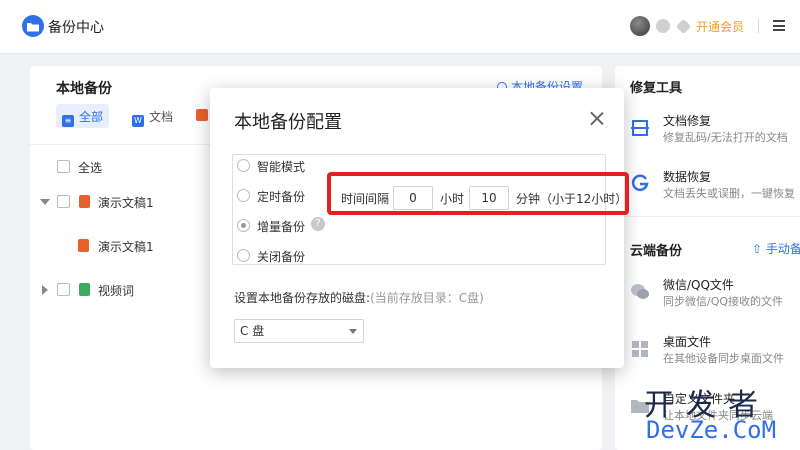 This screenshot has width=800, height=450. Describe the element at coordinates (640, 349) in the screenshot. I see `windows-icon` at that location.